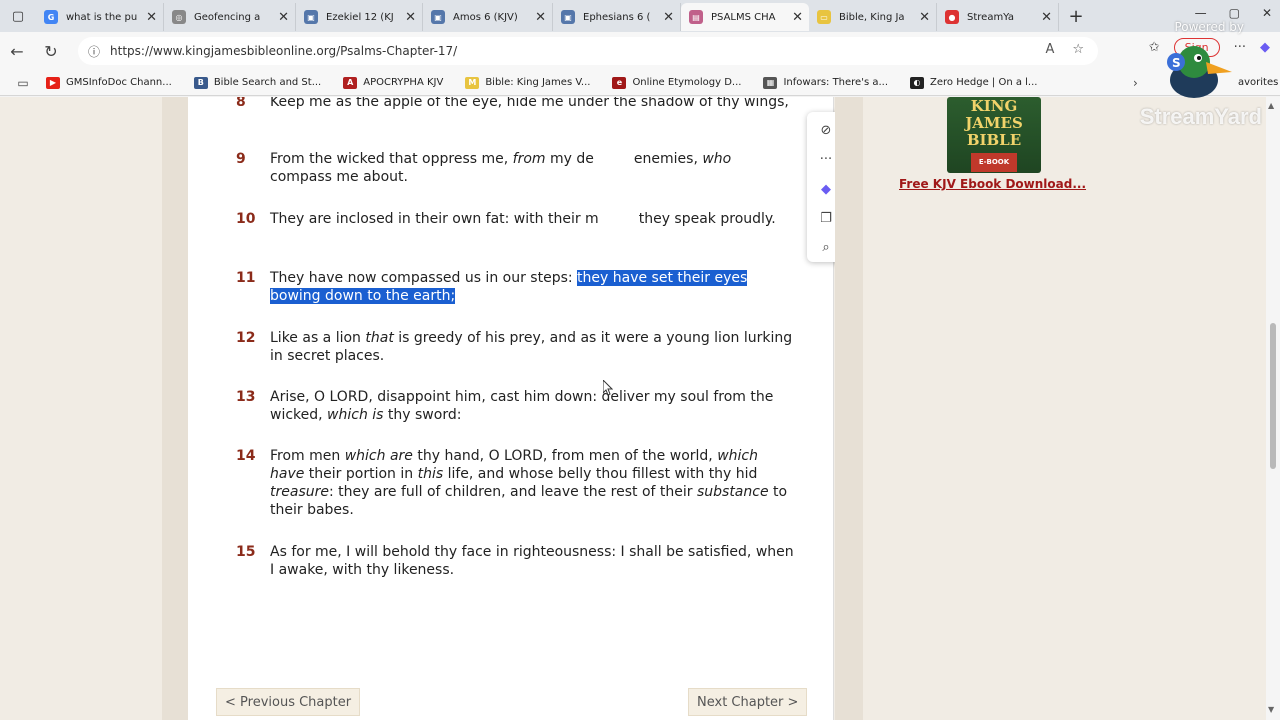  What do you see at coordinates (824, 17) in the screenshot?
I see `tab-favicon-icon: ▭` at bounding box center [824, 17].